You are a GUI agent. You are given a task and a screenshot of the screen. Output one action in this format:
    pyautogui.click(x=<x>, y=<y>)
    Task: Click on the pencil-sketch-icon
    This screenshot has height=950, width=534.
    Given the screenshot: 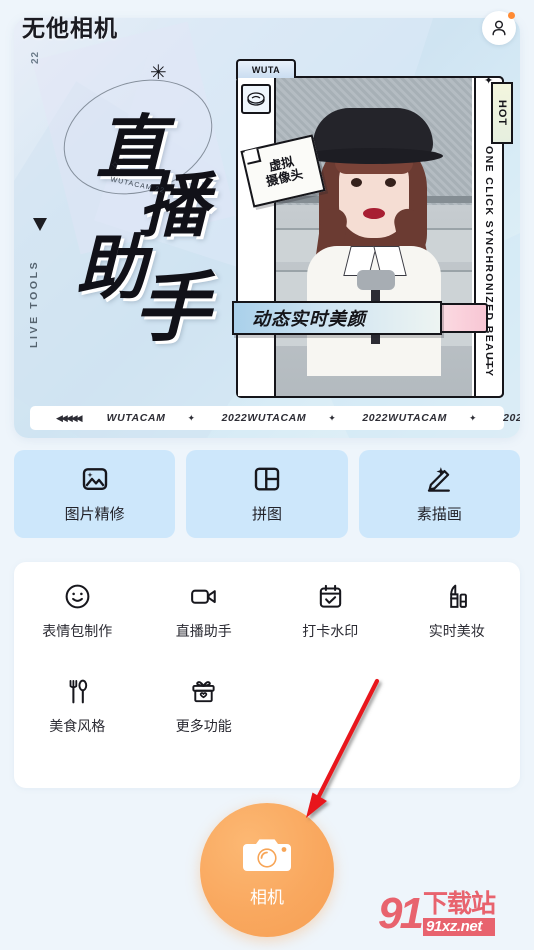 What is the action you would take?
    pyautogui.click(x=439, y=479)
    